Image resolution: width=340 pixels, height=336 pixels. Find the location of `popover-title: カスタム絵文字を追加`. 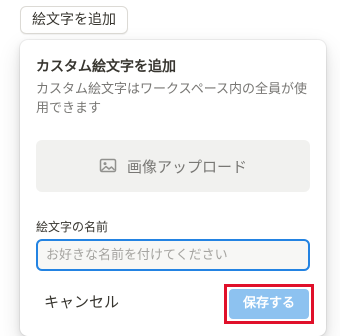

popover-title: カスタム絵文字を追加 is located at coordinates (106, 67).